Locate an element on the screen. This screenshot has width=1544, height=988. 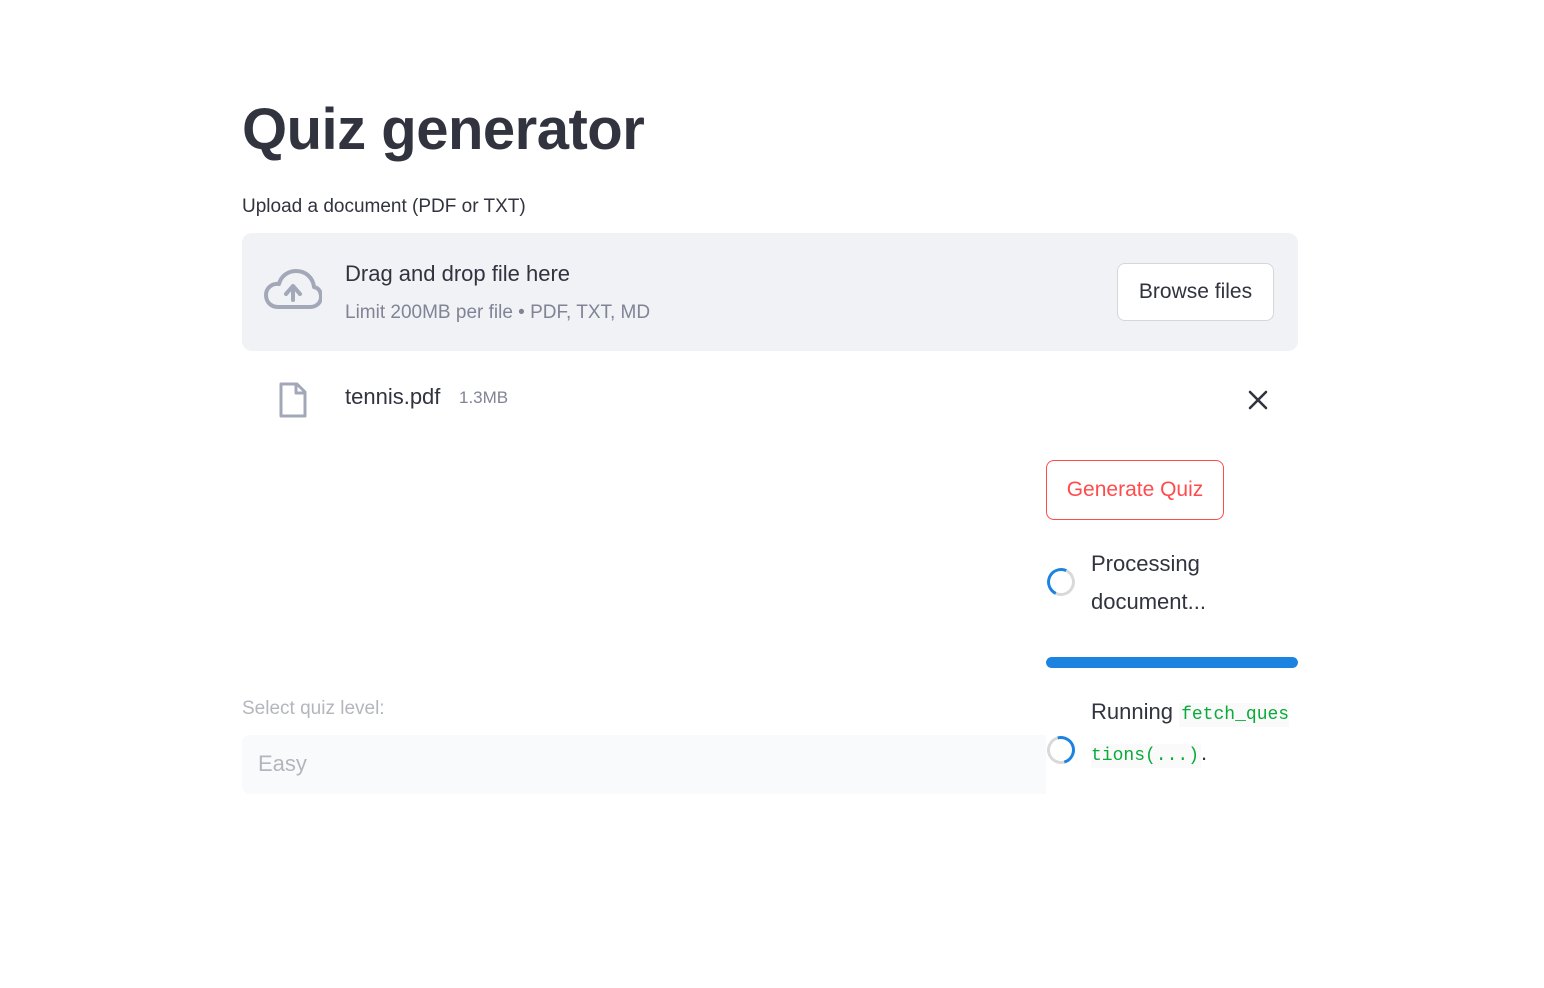
quiz-level-selected-value: Easy is located at coordinates (282, 763).